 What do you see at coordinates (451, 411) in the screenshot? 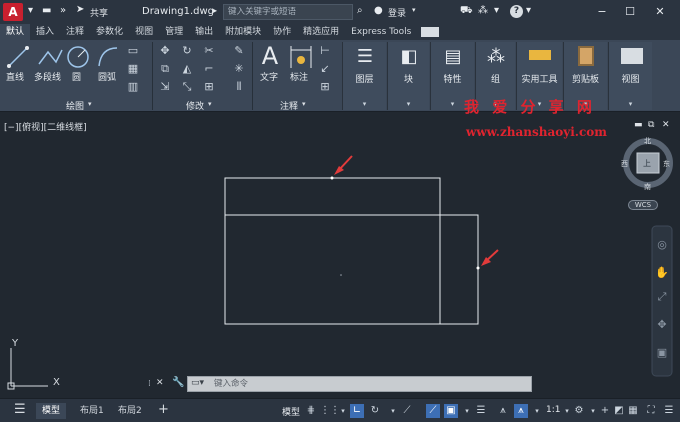
I see `object-snap-icon: ▣` at bounding box center [451, 411].